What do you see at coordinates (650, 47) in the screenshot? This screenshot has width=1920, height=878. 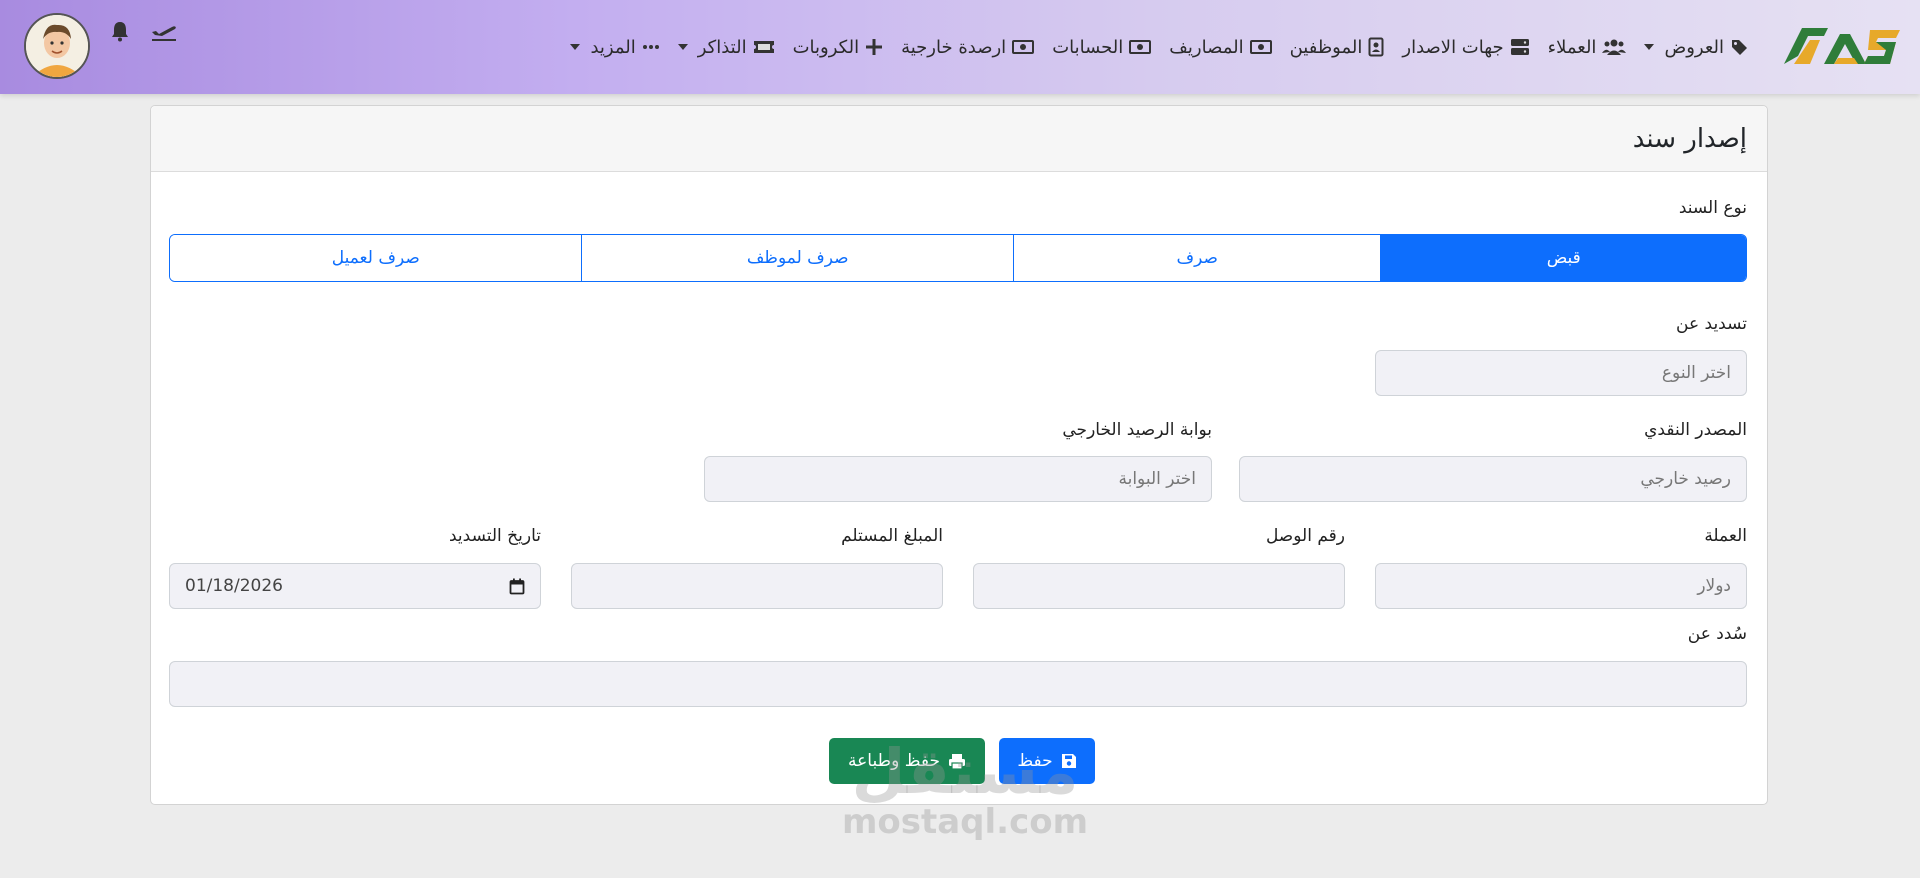 I see `ellipsis-icon` at bounding box center [650, 47].